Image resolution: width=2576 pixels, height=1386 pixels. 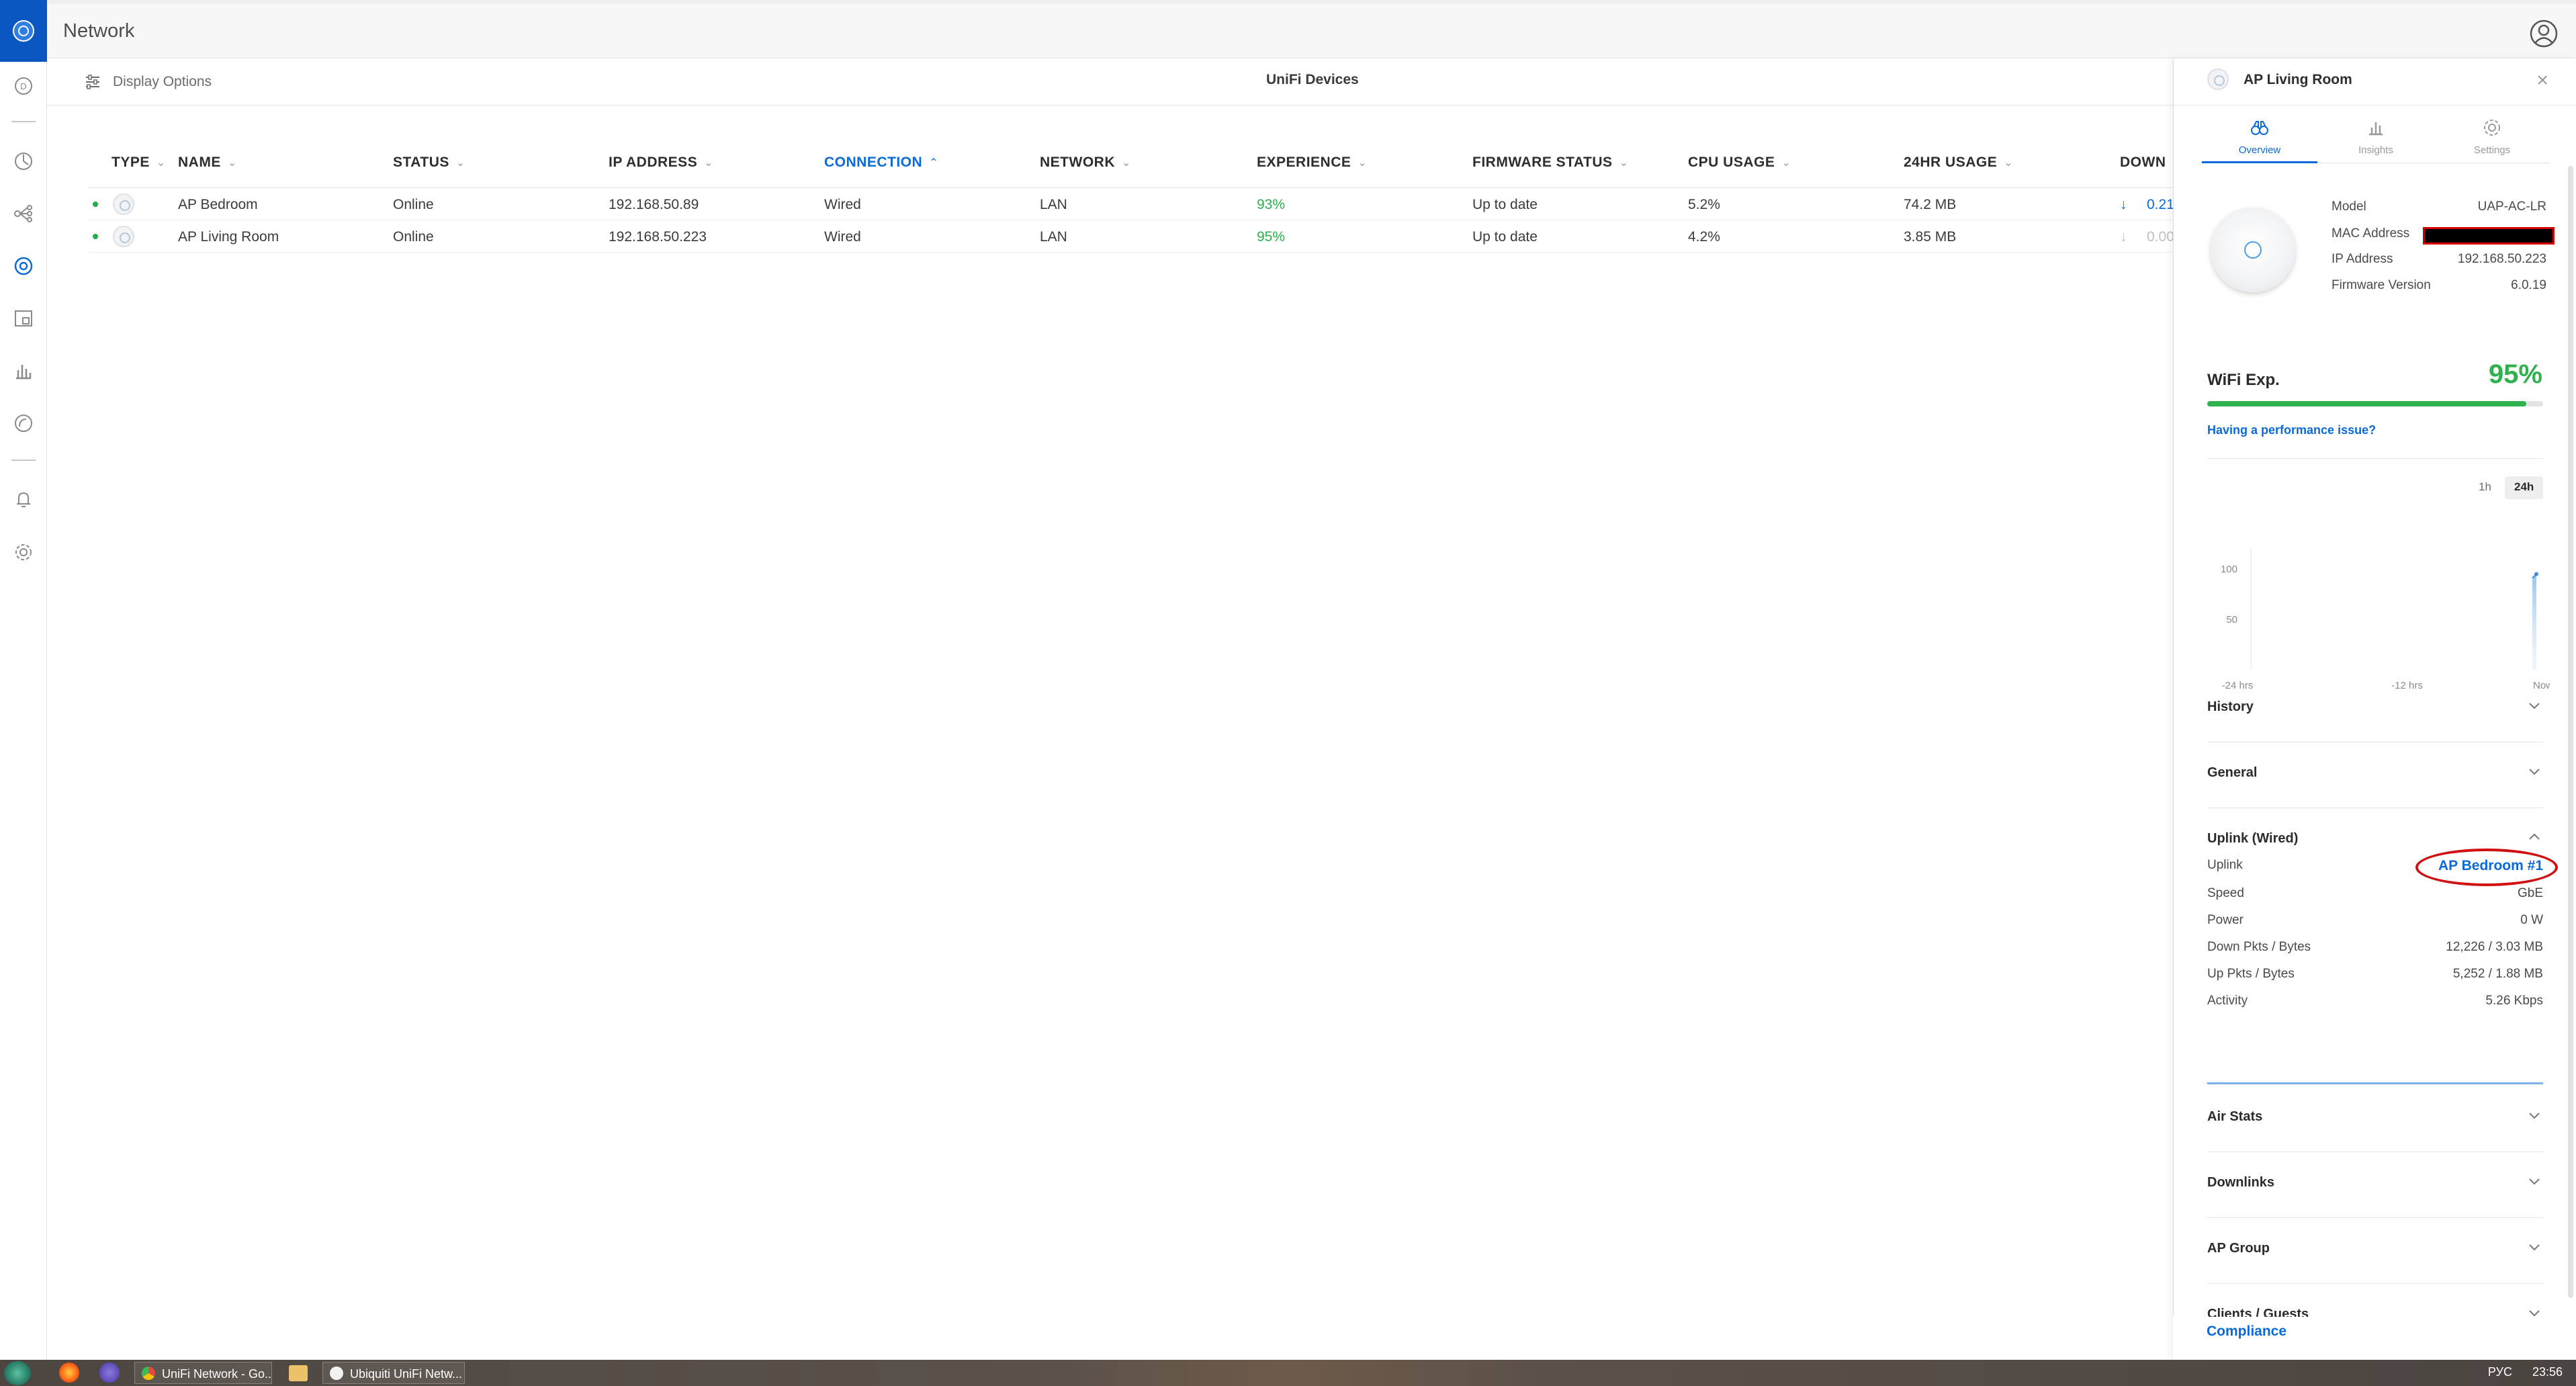 I want to click on device-cpu: 5.2%, so click(x=1704, y=204).